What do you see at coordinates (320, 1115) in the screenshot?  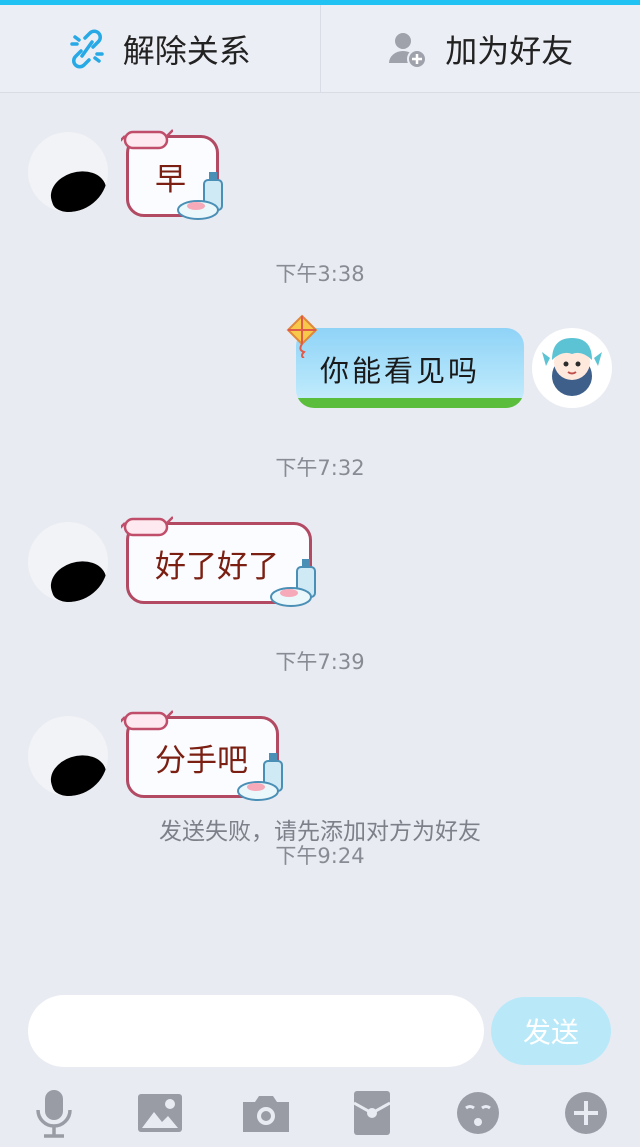 I see `composer-toolbar` at bounding box center [320, 1115].